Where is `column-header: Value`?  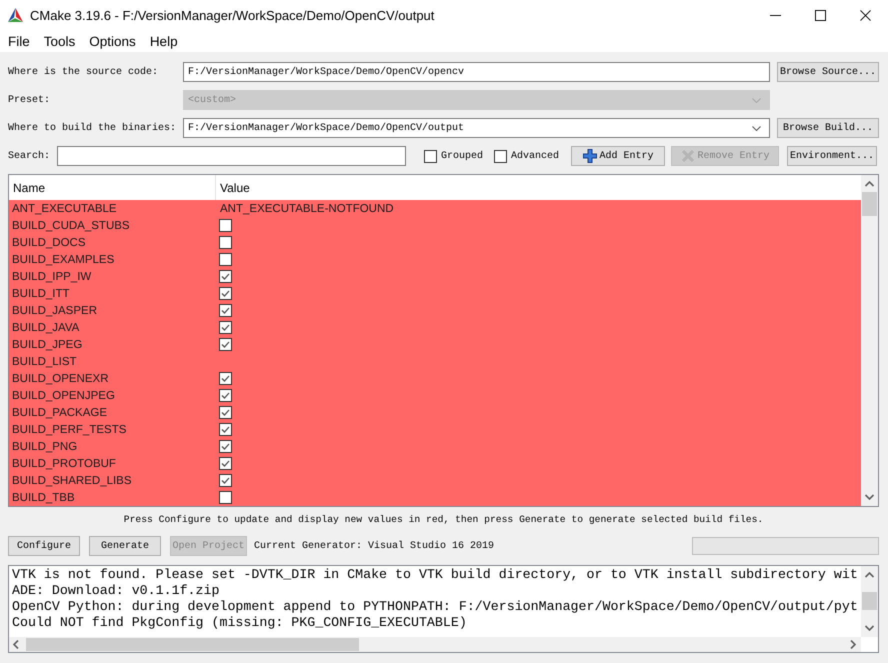
column-header: Value is located at coordinates (538, 187).